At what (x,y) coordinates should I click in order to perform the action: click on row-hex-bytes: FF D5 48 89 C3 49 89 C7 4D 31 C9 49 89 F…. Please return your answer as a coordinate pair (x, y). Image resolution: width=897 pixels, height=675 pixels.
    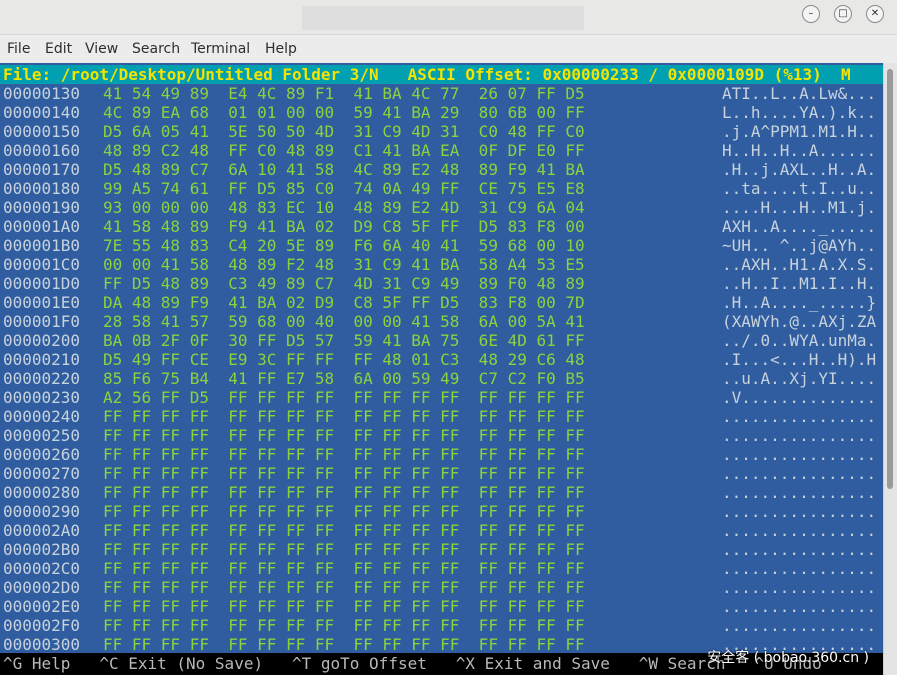
    Looking at the image, I should click on (344, 283).